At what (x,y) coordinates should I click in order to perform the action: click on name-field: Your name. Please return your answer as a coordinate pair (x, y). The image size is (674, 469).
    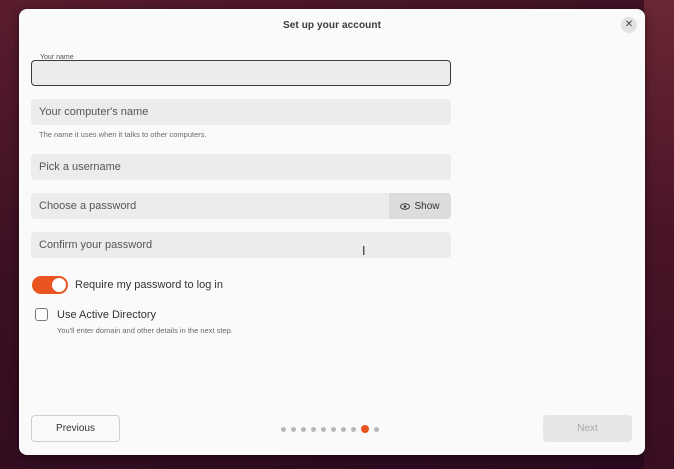
    Looking at the image, I should click on (241, 70).